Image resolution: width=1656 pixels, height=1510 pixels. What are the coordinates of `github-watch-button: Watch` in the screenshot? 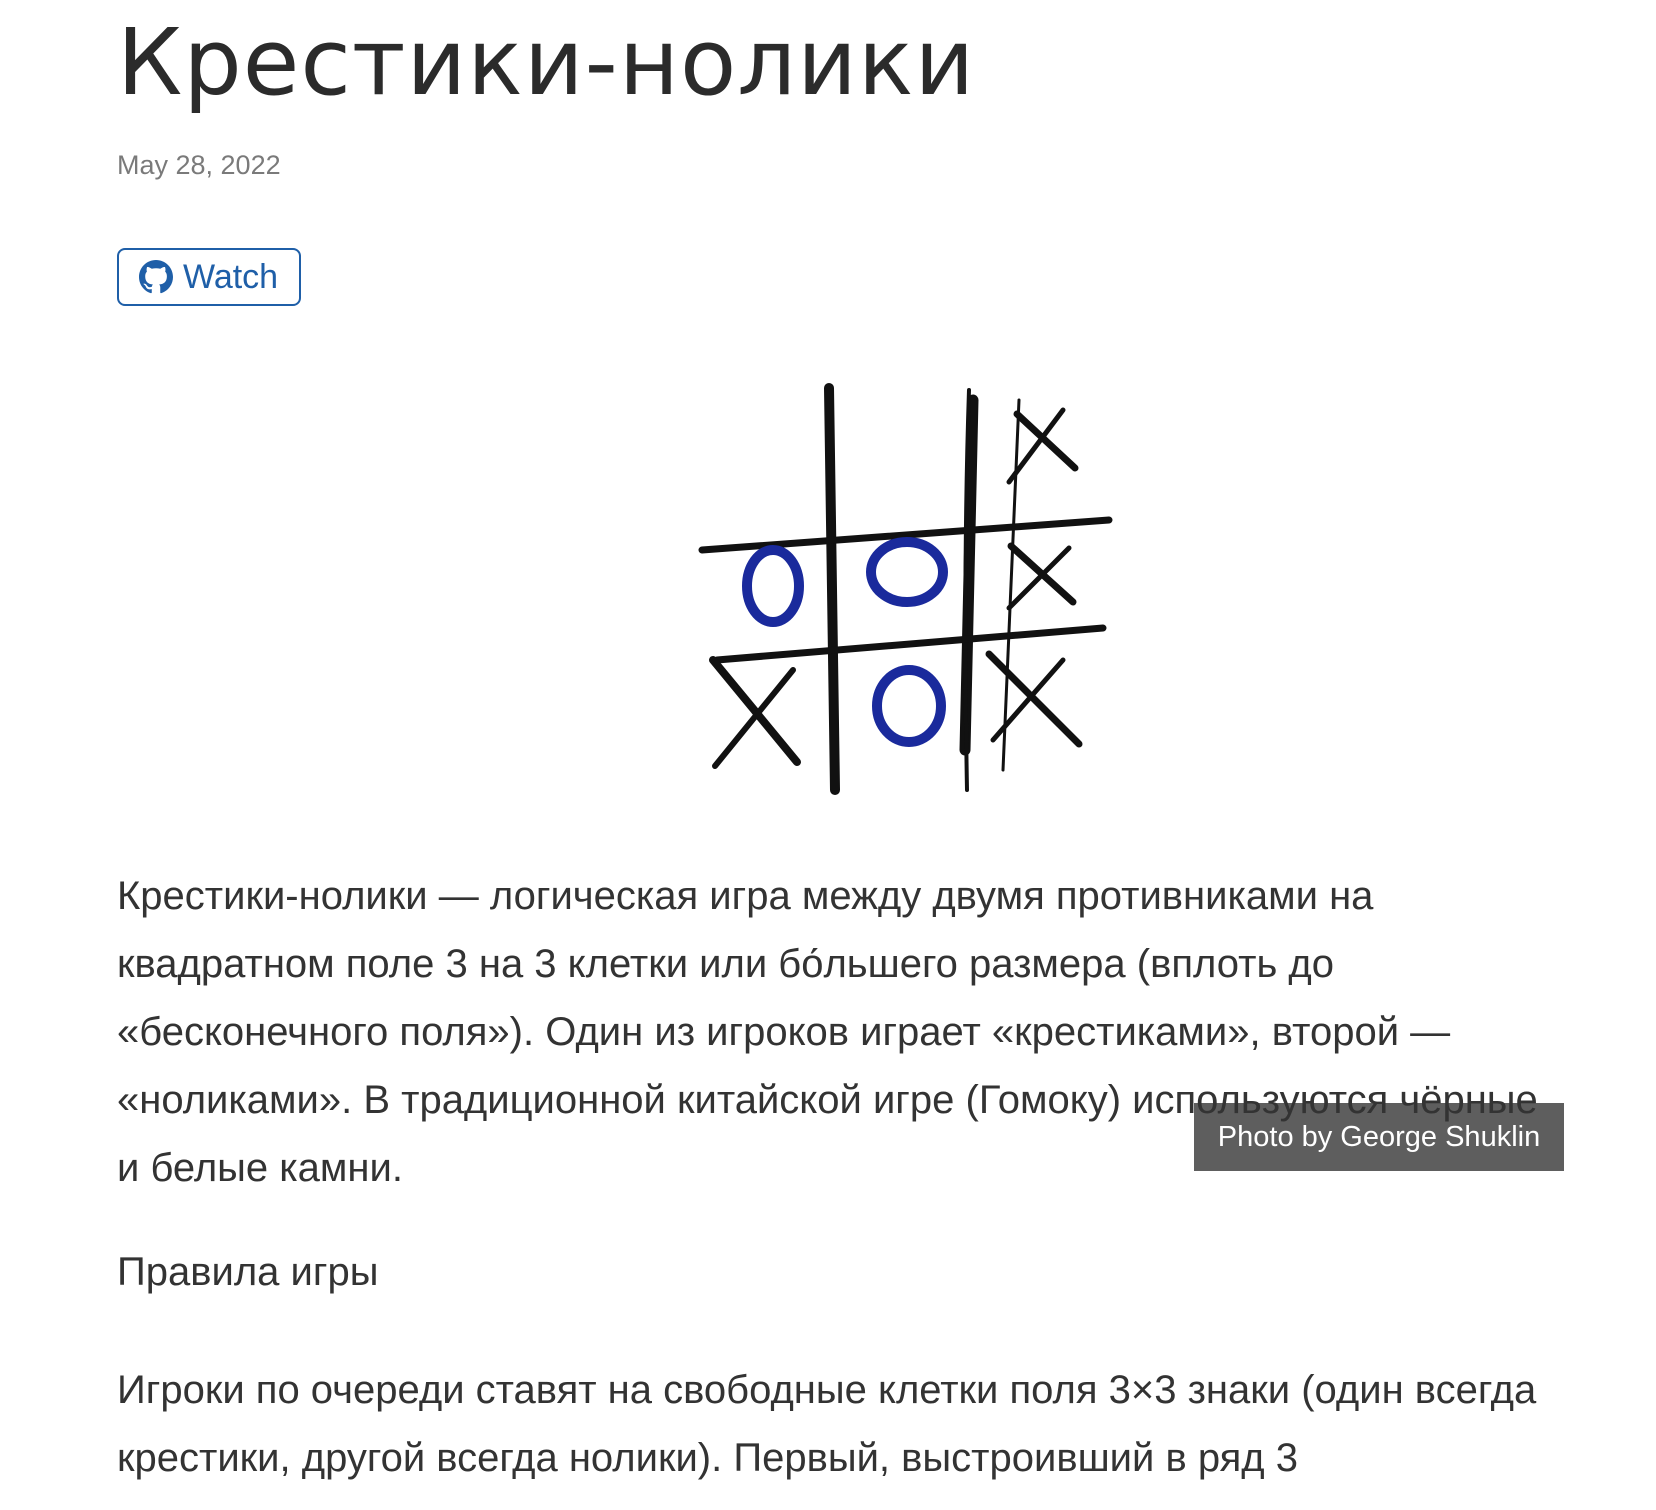 It's located at (209, 277).